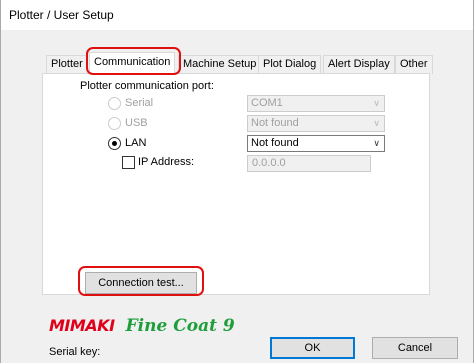 The width and height of the screenshot is (474, 363). I want to click on port-label: Plotter communication port:, so click(147, 86).